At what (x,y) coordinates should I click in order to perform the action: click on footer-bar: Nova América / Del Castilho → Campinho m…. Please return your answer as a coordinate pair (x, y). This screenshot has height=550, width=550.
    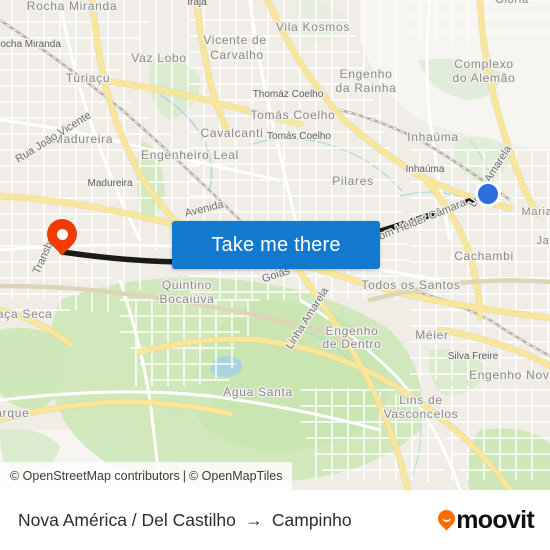
    Looking at the image, I should click on (275, 520).